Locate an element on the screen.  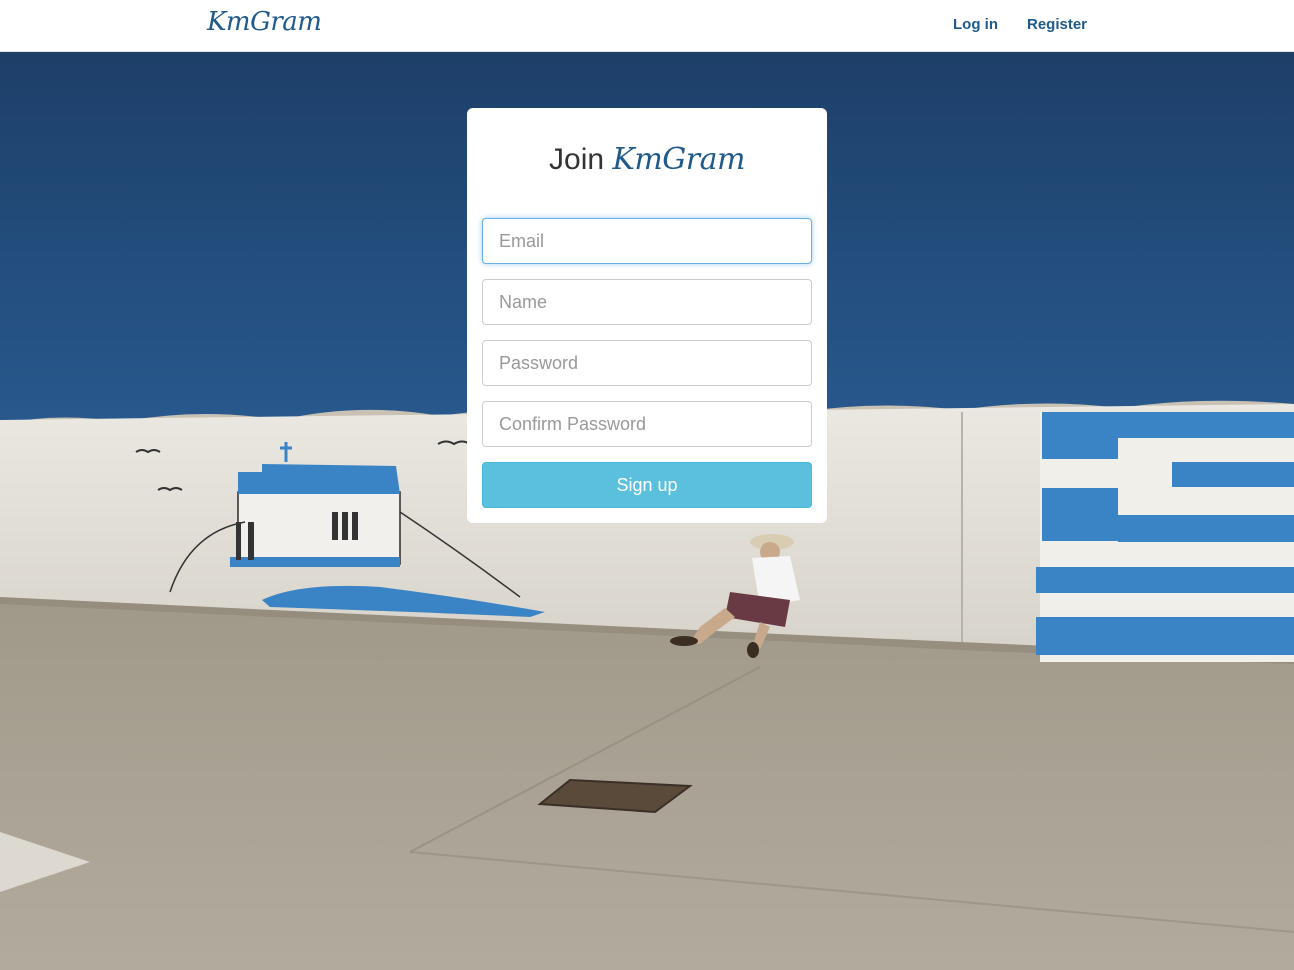
nav-register-link: Register is located at coordinates (1057, 24).